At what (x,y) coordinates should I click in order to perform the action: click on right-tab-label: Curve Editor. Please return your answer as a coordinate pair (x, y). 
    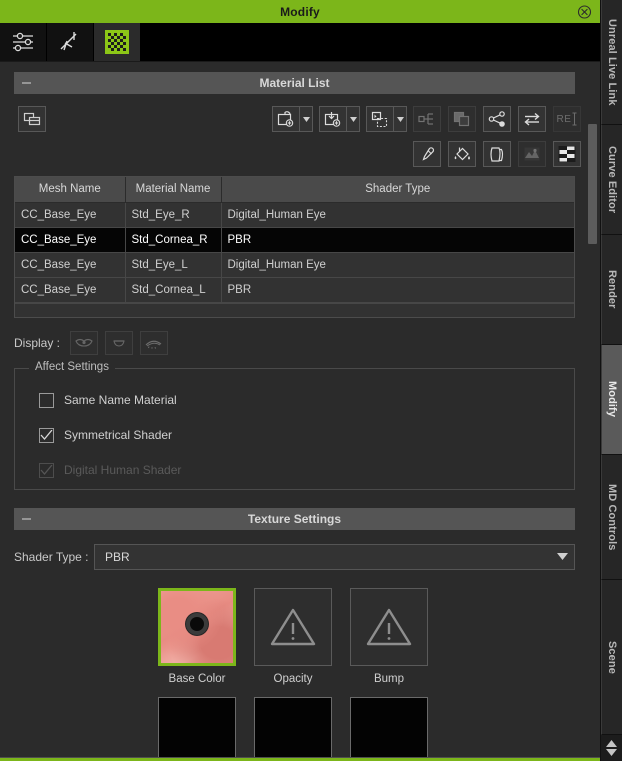
    Looking at the image, I should click on (612, 179).